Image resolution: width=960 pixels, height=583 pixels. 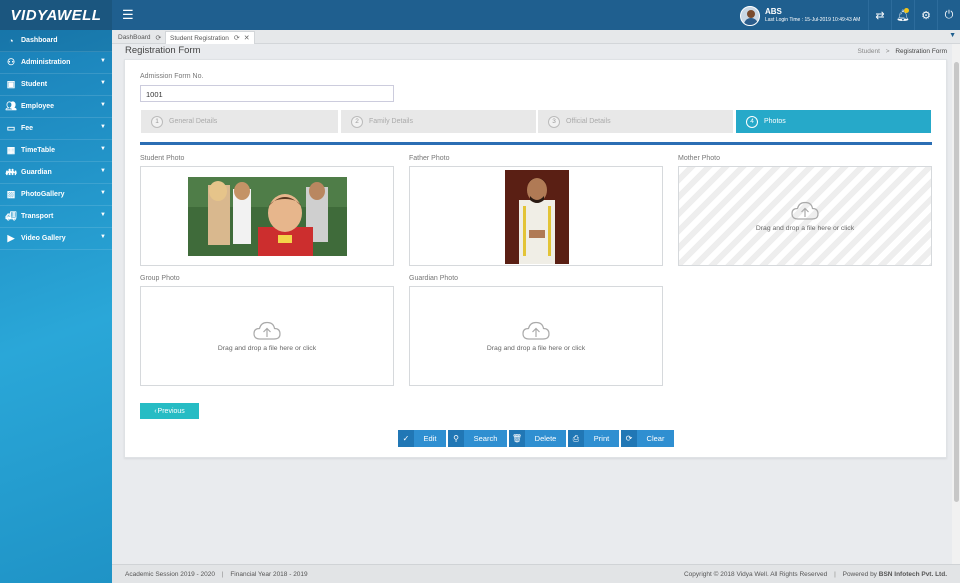 What do you see at coordinates (536, 143) in the screenshot?
I see `step-progress-line` at bounding box center [536, 143].